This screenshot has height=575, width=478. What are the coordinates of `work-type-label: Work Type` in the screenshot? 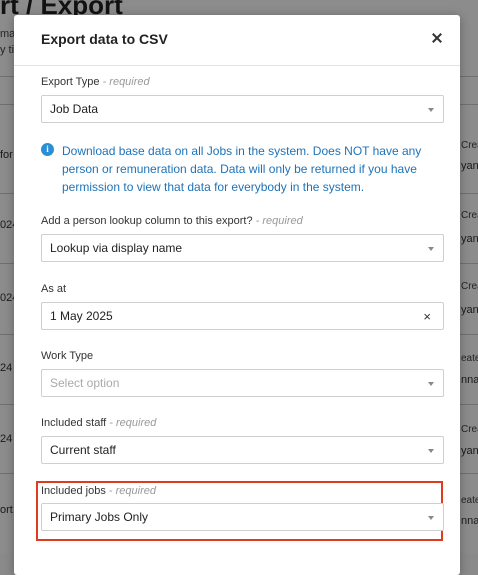 It's located at (67, 356).